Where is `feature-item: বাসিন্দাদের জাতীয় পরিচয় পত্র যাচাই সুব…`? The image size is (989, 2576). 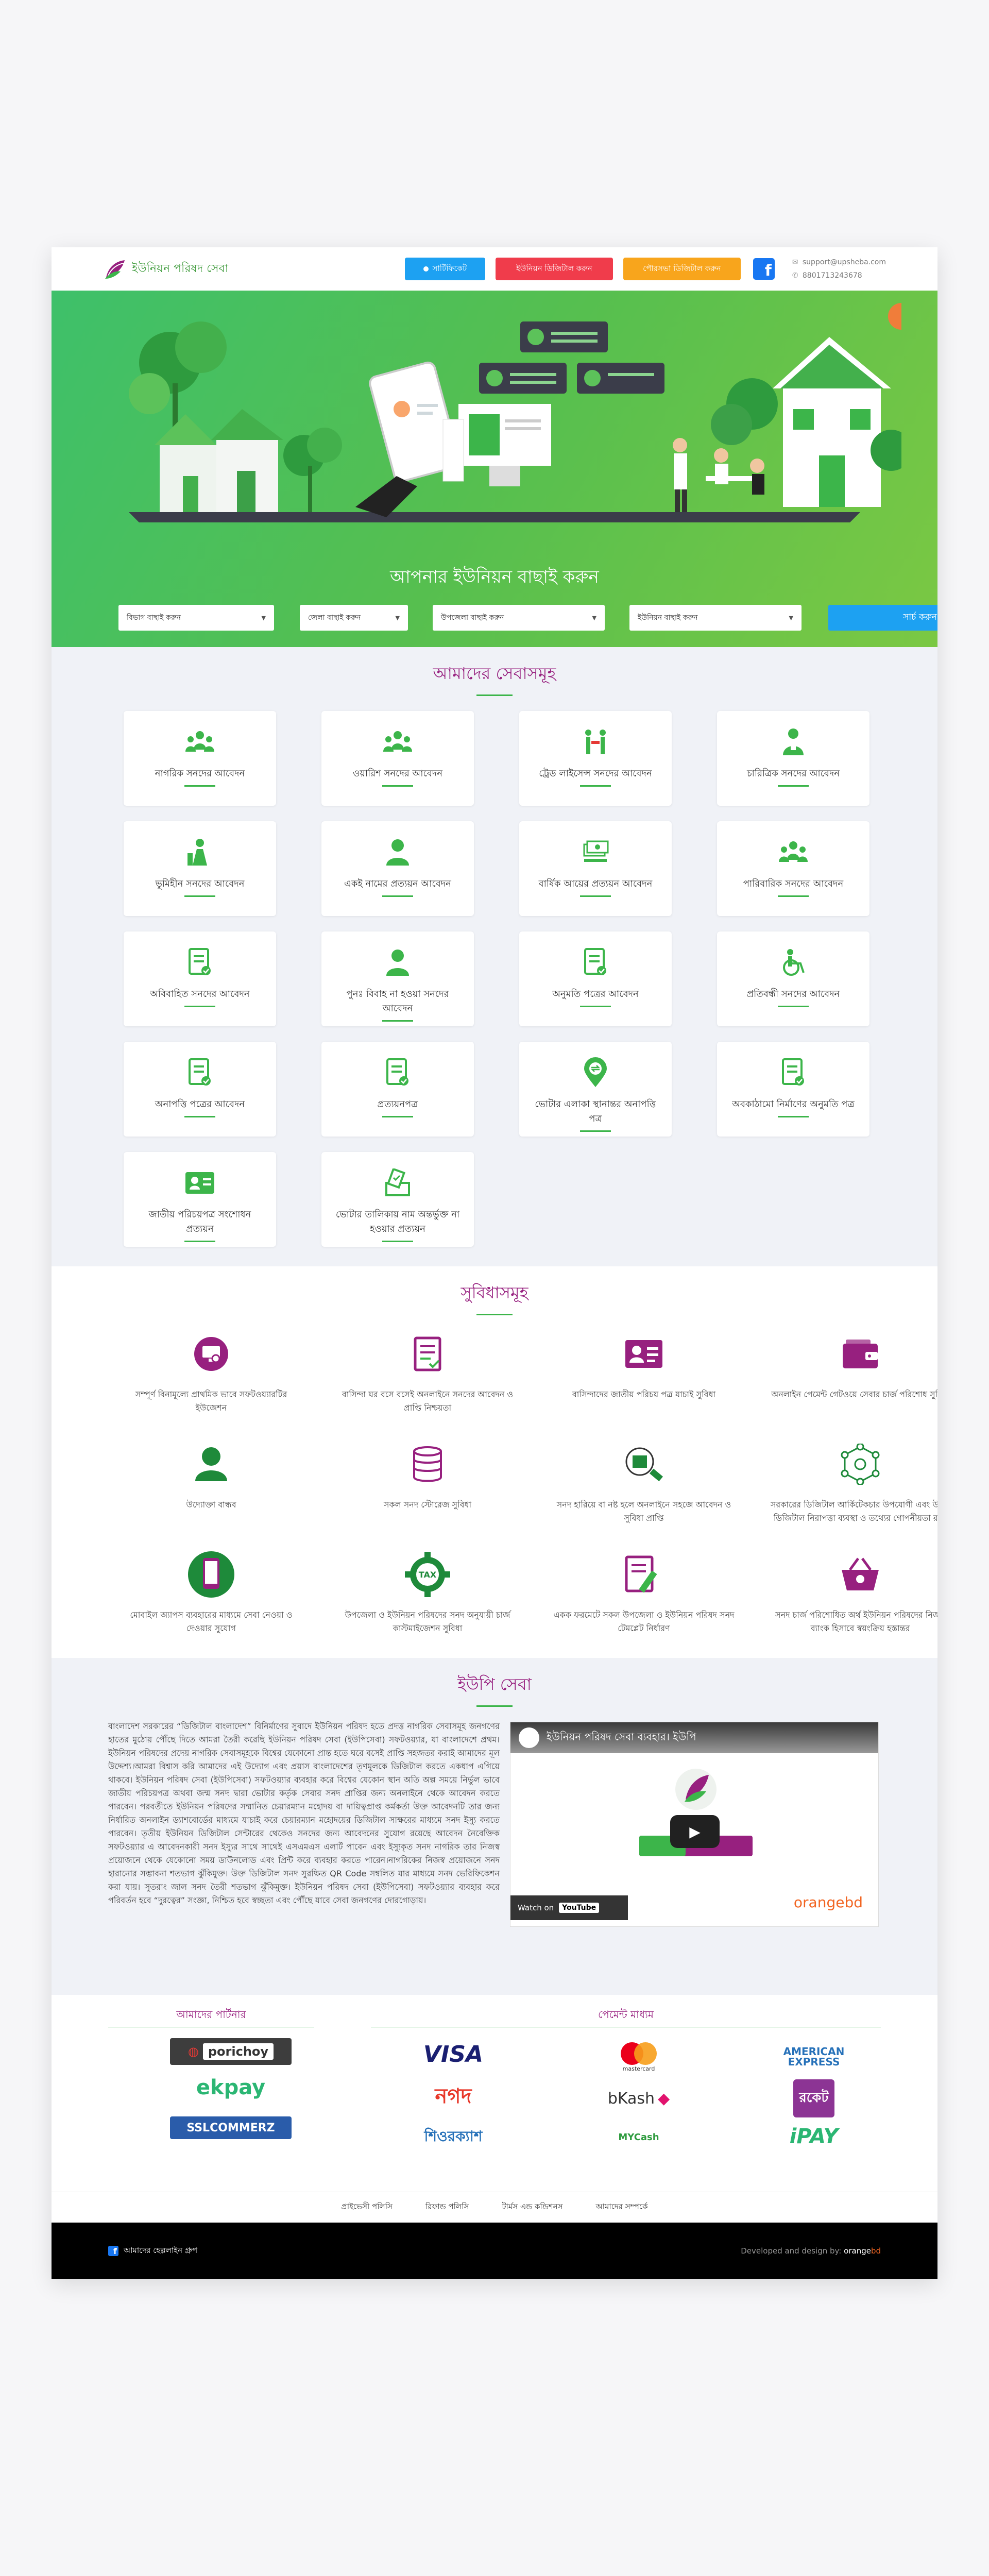
feature-item: বাসিন্দাদের জাতীয় পরিচয় পত্র যাচাই সুব… is located at coordinates (644, 1372).